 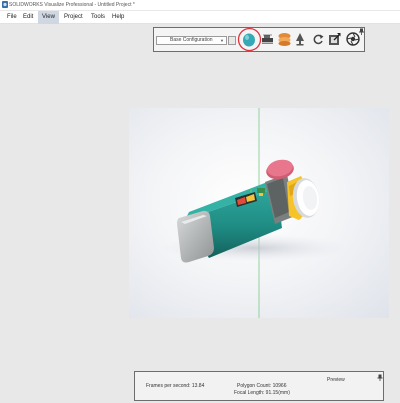 What do you see at coordinates (5, 4) in the screenshot?
I see `app-logo-icon` at bounding box center [5, 4].